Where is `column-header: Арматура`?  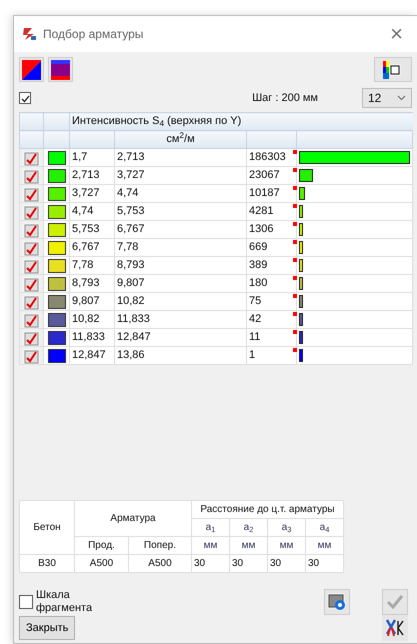 column-header: Арматура is located at coordinates (133, 518).